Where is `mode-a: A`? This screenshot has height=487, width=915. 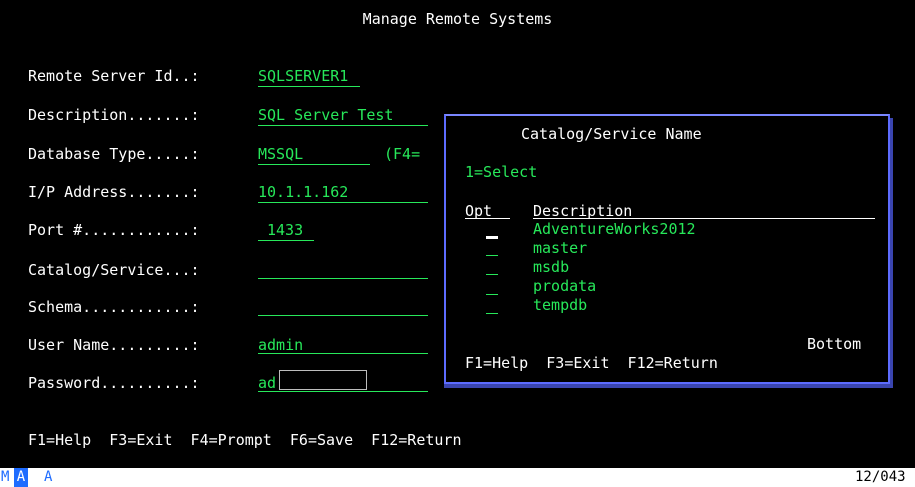 mode-a: A is located at coordinates (21, 477).